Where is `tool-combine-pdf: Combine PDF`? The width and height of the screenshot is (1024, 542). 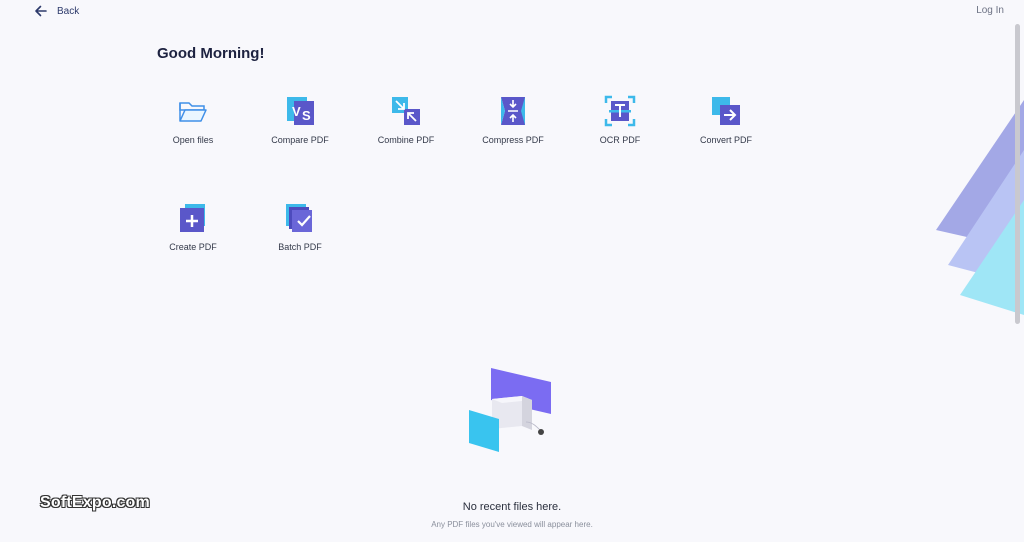 tool-combine-pdf: Combine PDF is located at coordinates (406, 123).